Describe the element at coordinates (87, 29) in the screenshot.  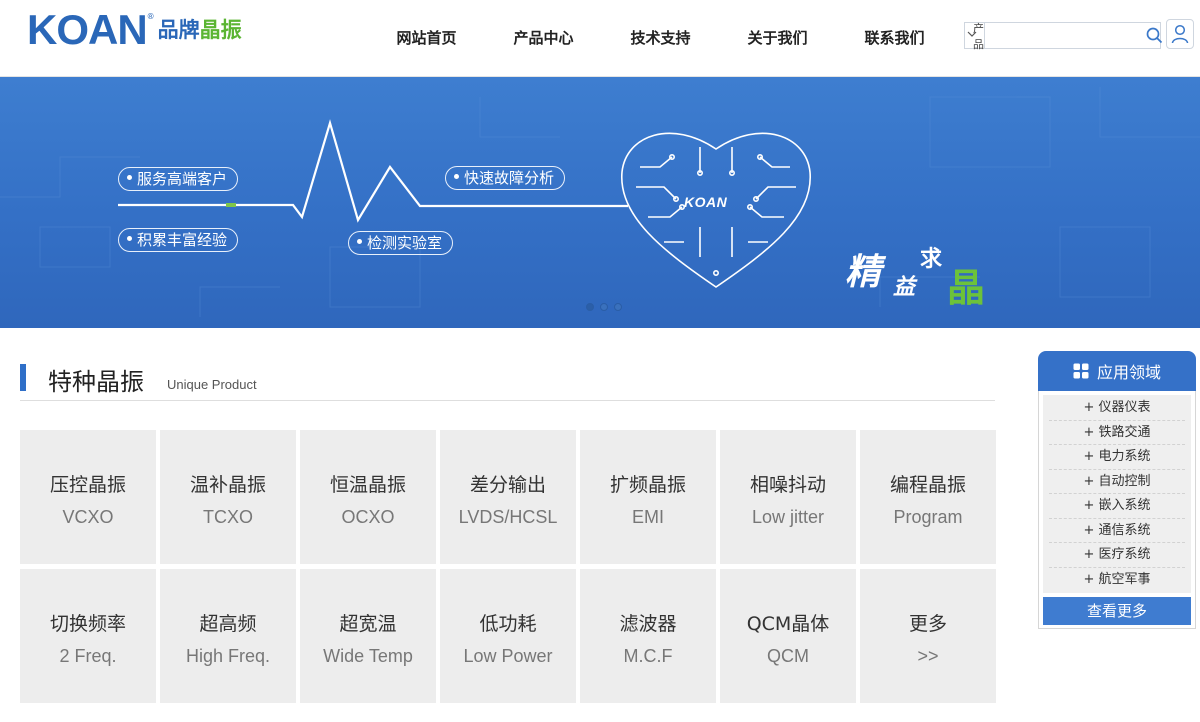
I see `logo-wordmark: KOAN` at that location.